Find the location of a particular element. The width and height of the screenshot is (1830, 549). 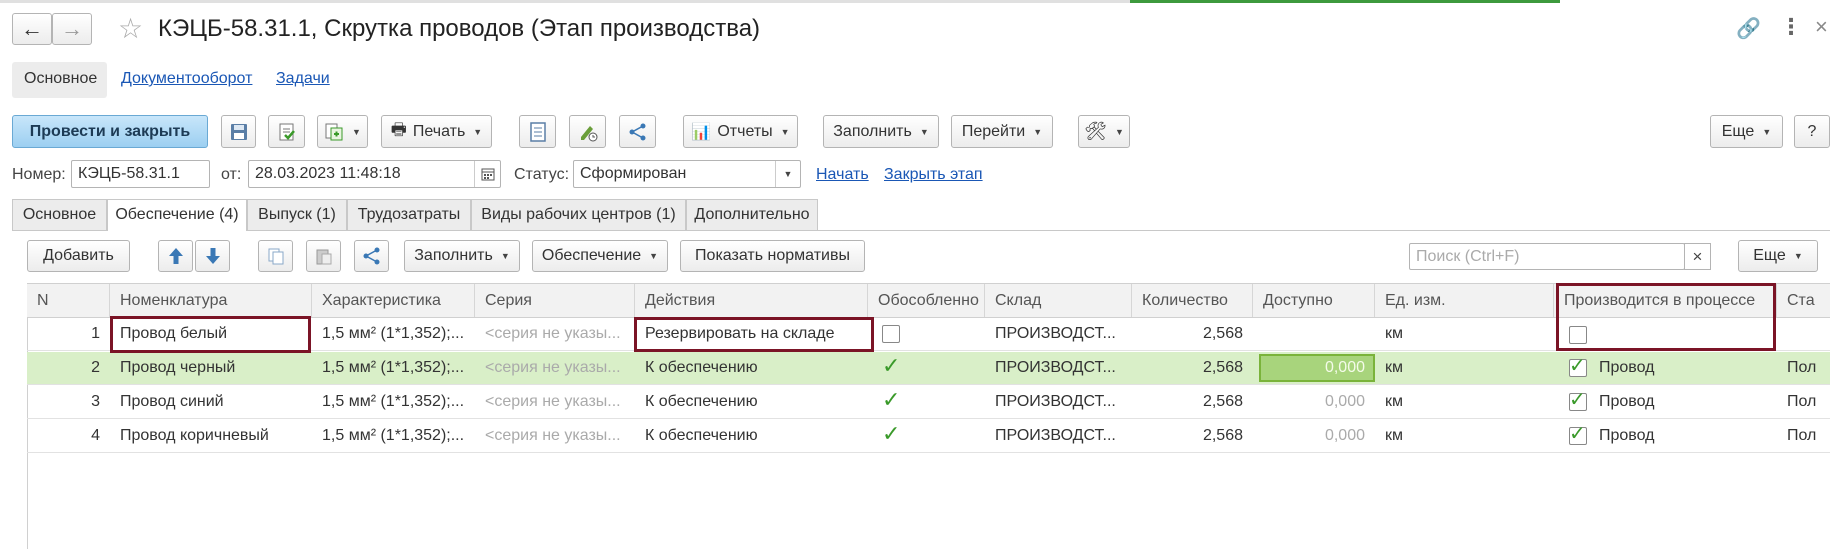

move-down-button is located at coordinates (212, 256).